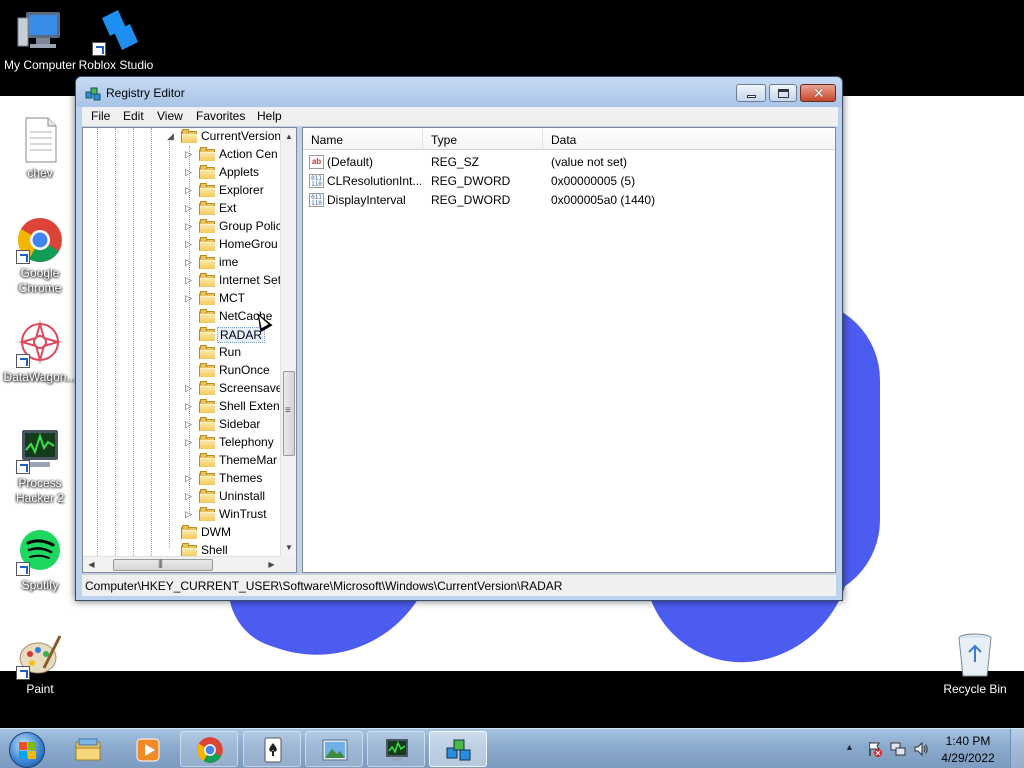 The width and height of the screenshot is (1024, 768). I want to click on scroll-right-arrow-icon: ▶, so click(271, 564).